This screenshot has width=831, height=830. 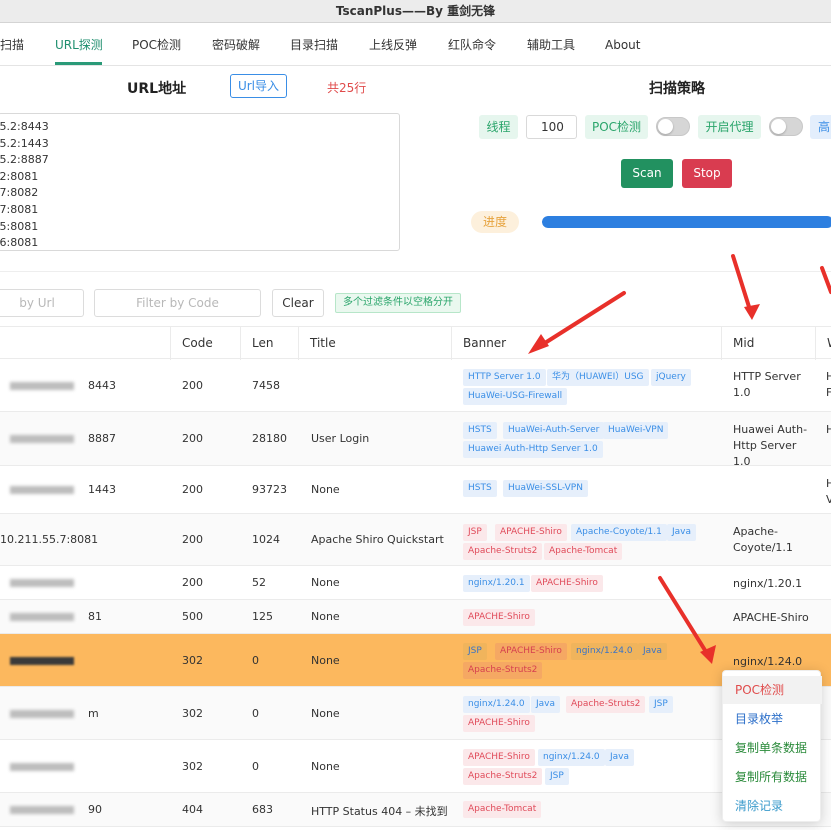 What do you see at coordinates (19, 176) in the screenshot?
I see `url-line: .2:8081` at bounding box center [19, 176].